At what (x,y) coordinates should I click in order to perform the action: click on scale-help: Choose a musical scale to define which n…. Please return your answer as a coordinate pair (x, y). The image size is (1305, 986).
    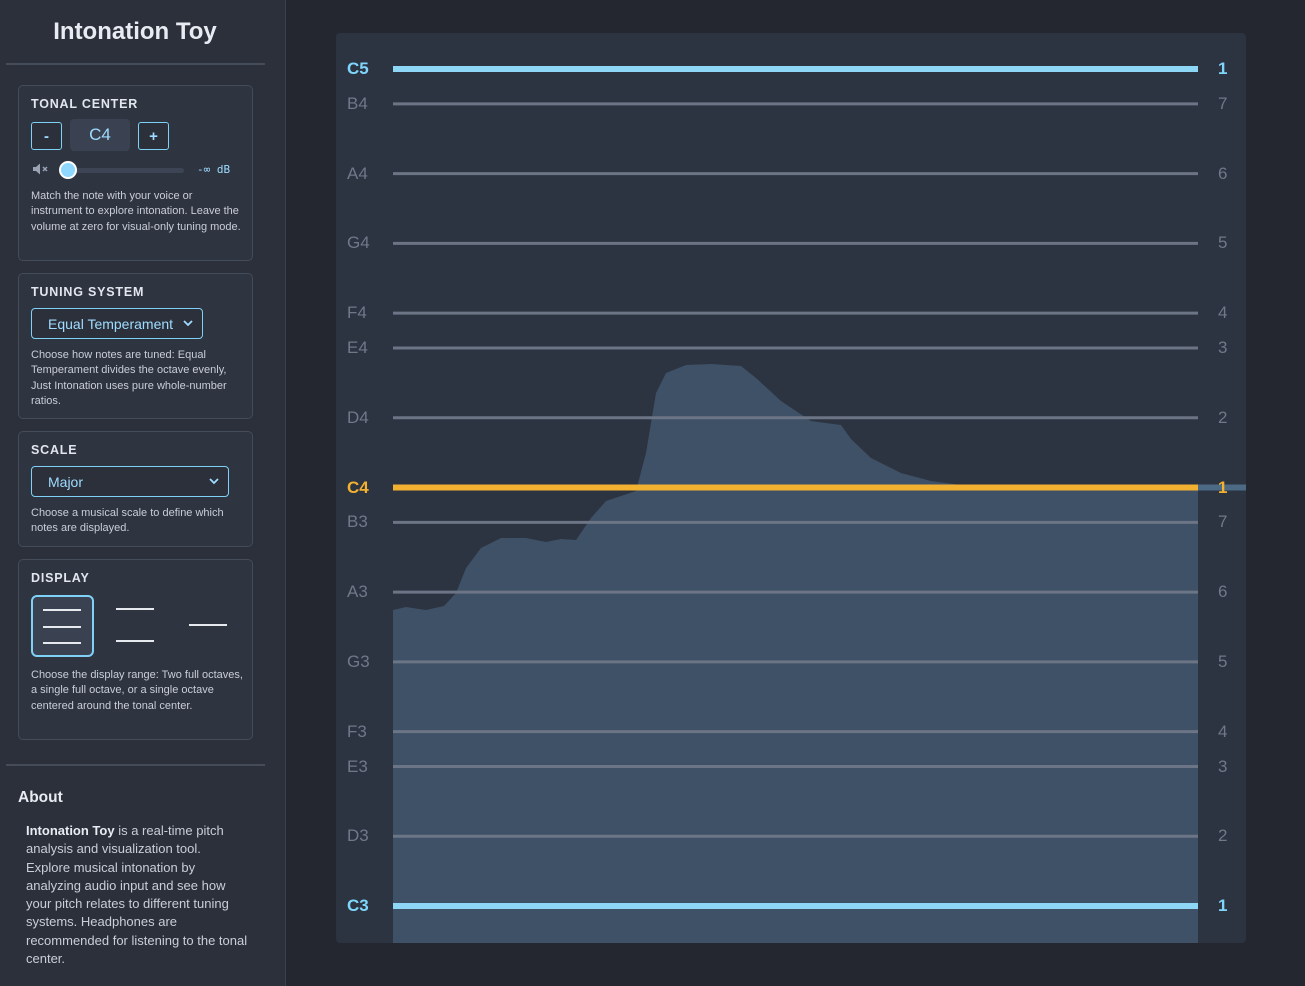
    Looking at the image, I should click on (127, 521).